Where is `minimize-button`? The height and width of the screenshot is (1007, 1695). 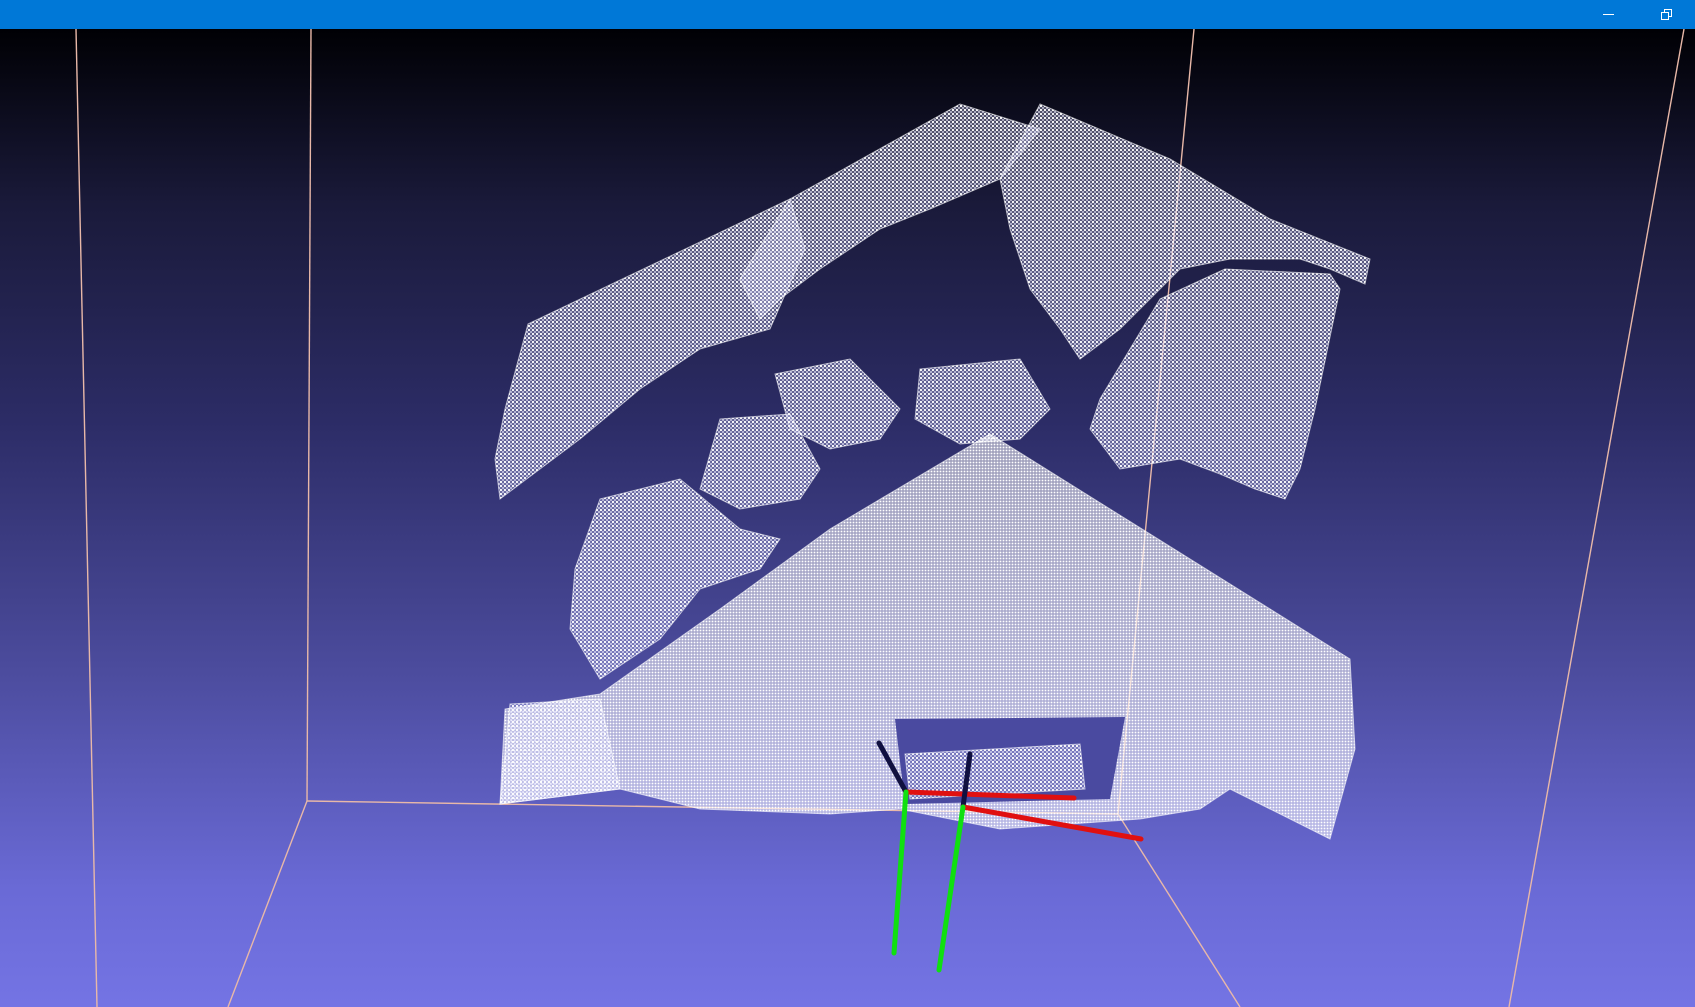 minimize-button is located at coordinates (1608, 14).